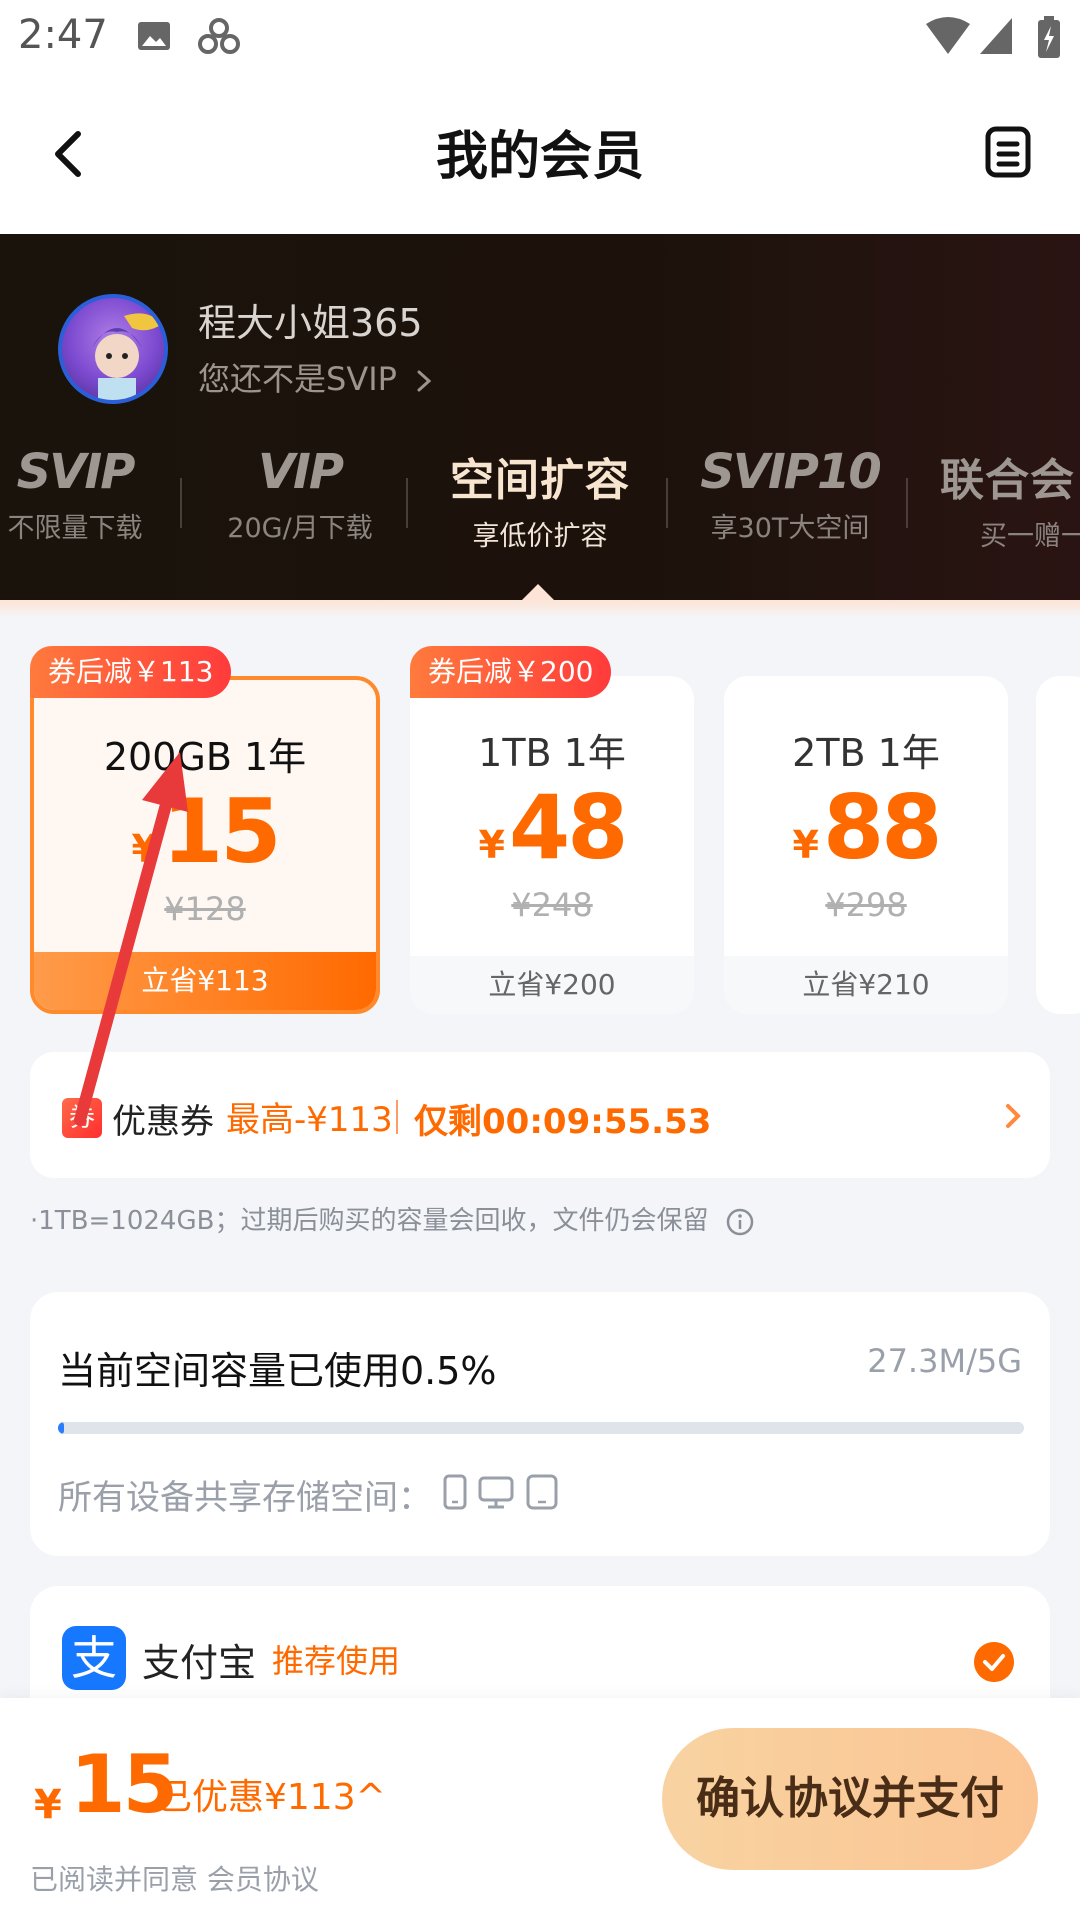 The width and height of the screenshot is (1080, 1920). What do you see at coordinates (154, 36) in the screenshot?
I see `image-icon` at bounding box center [154, 36].